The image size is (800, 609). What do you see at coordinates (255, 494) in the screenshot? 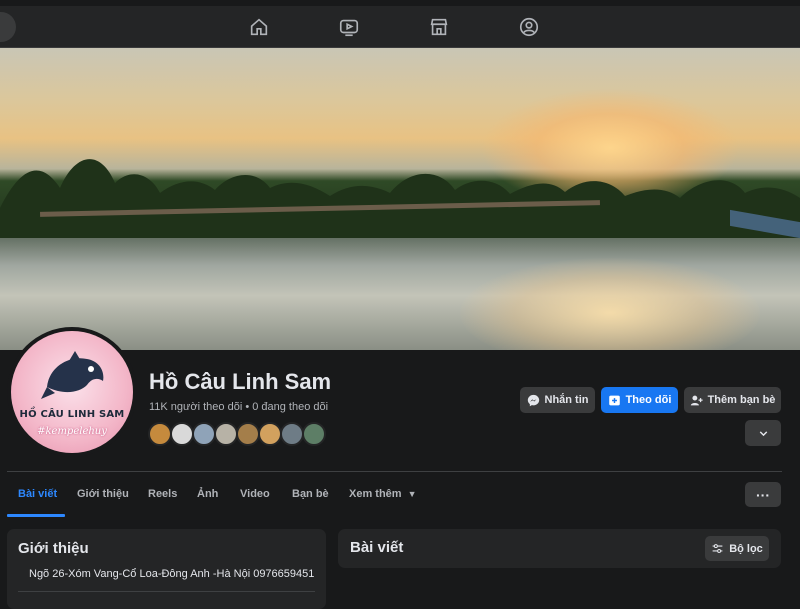
I see `tab-videos: Video` at bounding box center [255, 494].